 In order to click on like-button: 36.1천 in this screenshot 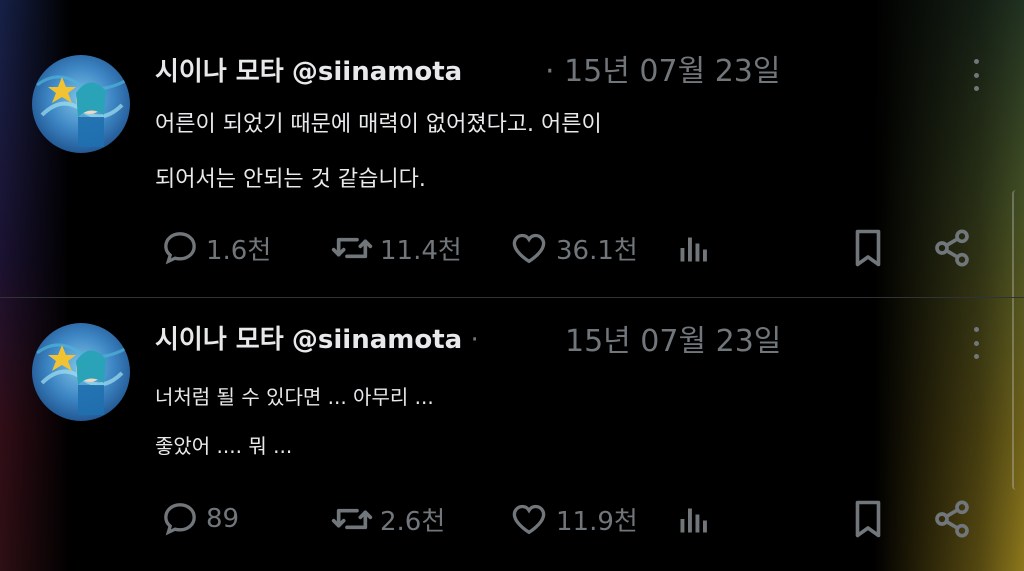, I will do `click(573, 248)`.